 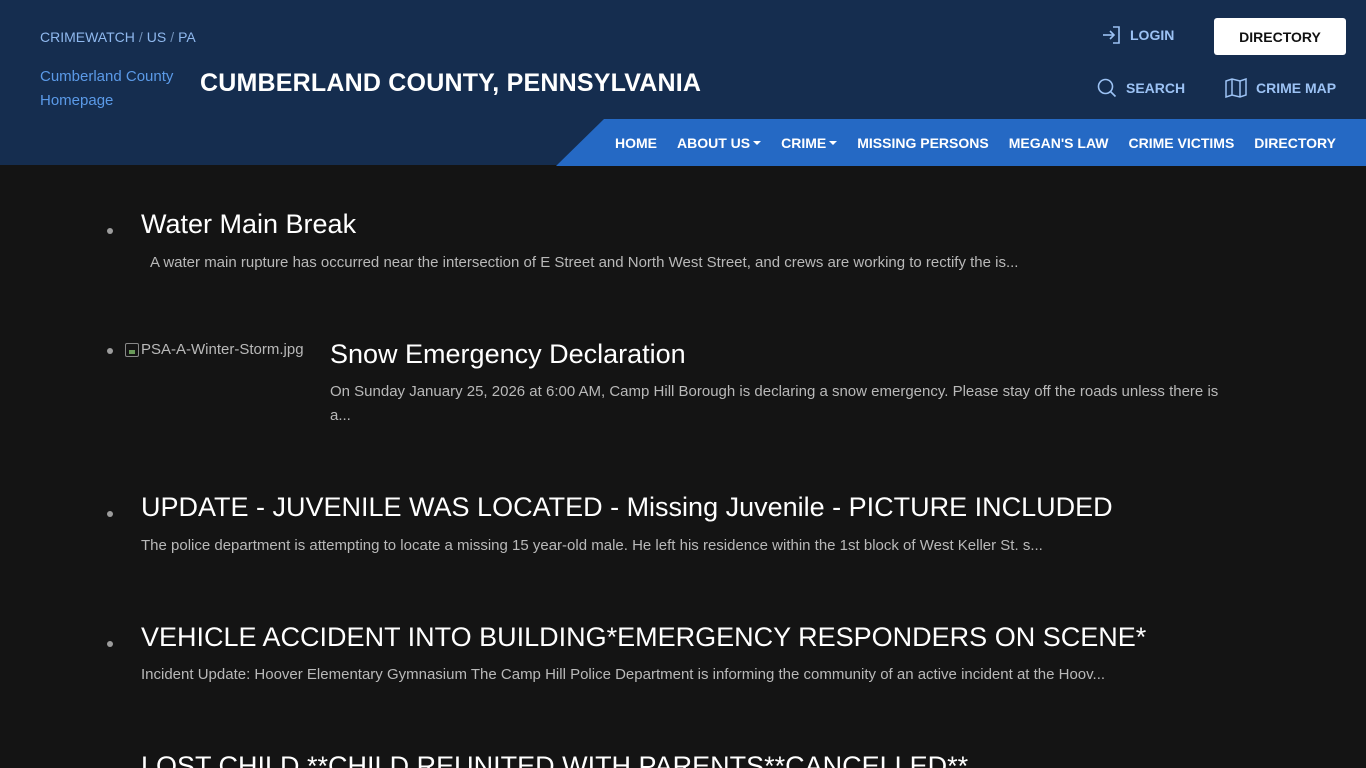 I want to click on site-title: CUMBERLAND COUNTY, PENNSYLVANIA, so click(x=450, y=83).